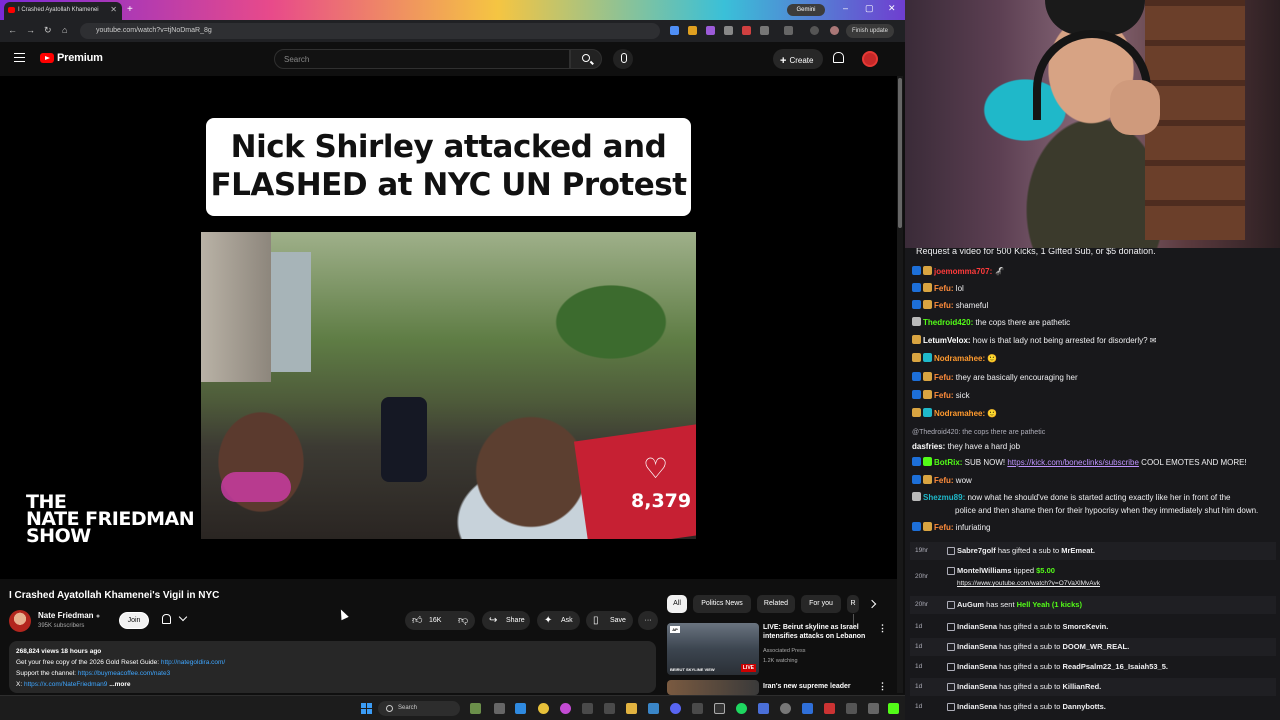 This screenshot has height=720, width=1280. What do you see at coordinates (417, 620) in the screenshot?
I see `like-icon: 👍︎` at bounding box center [417, 620].